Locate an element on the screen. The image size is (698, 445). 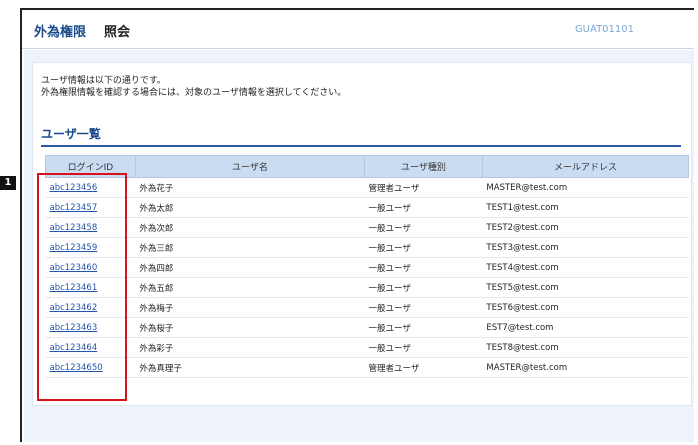
table-row: abc123462 外為梅子 一般ユーザ TEST6@test.com is located at coordinates (367, 307).